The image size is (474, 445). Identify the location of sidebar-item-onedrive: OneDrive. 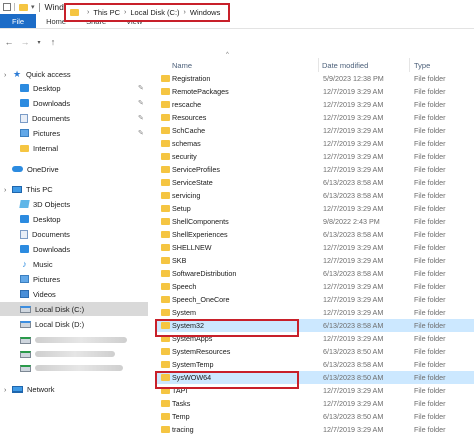
(35, 169).